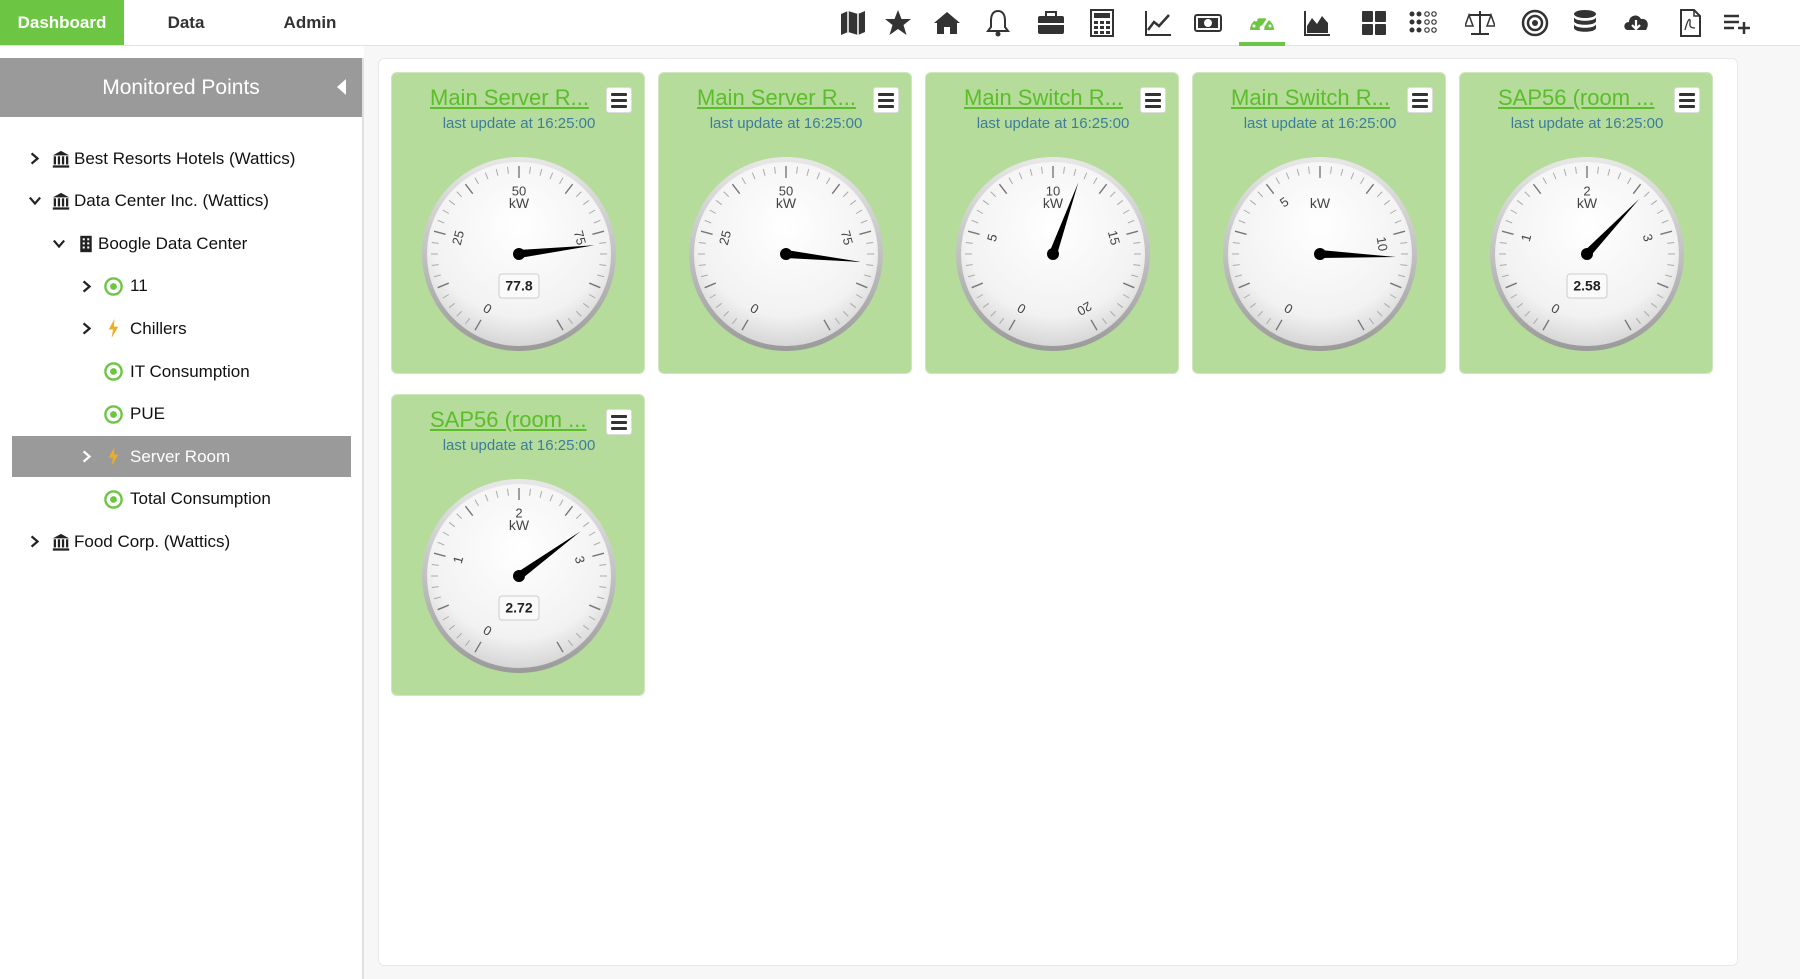 This screenshot has width=1800, height=979. What do you see at coordinates (1690, 23) in the screenshot?
I see `pdf-toolbar-button` at bounding box center [1690, 23].